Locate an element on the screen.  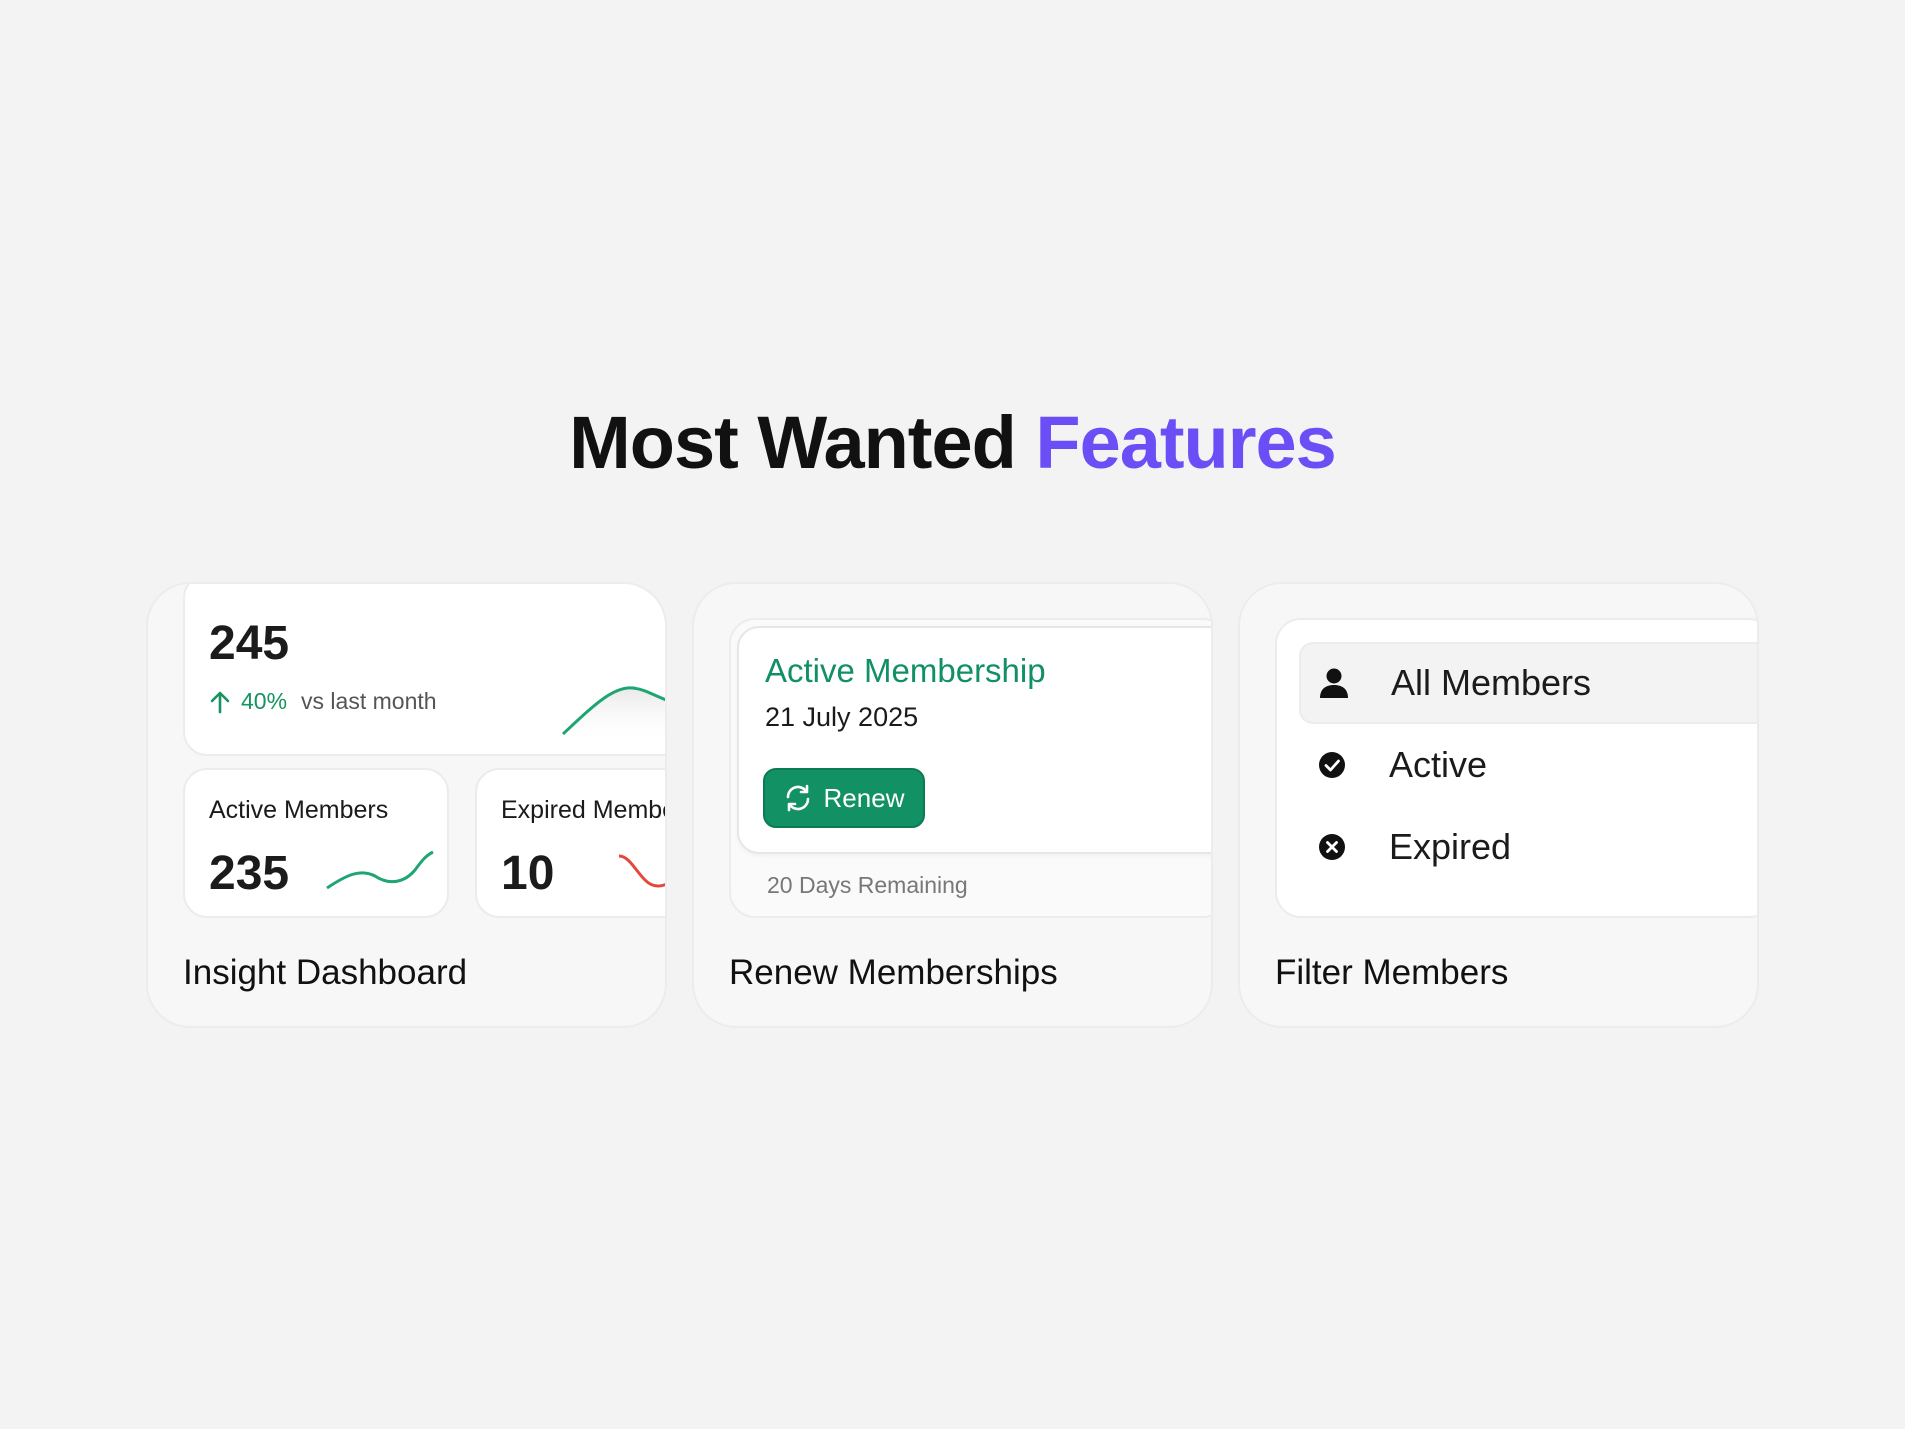
filter-expired-label: Expired is located at coordinates (1450, 846).